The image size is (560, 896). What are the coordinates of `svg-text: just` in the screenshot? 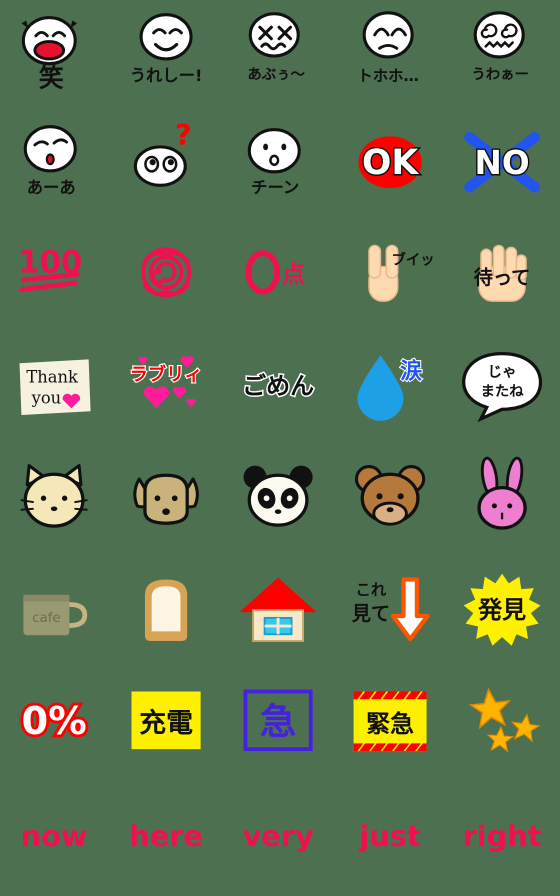 It's located at (389, 836).